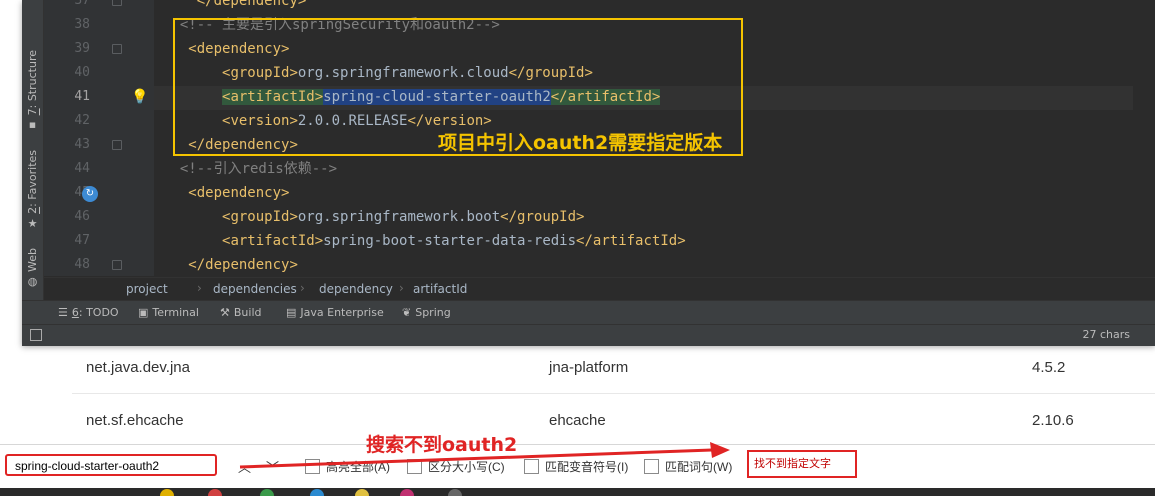 The height and width of the screenshot is (496, 1155). I want to click on annotation-arrow, so click(484, 455).